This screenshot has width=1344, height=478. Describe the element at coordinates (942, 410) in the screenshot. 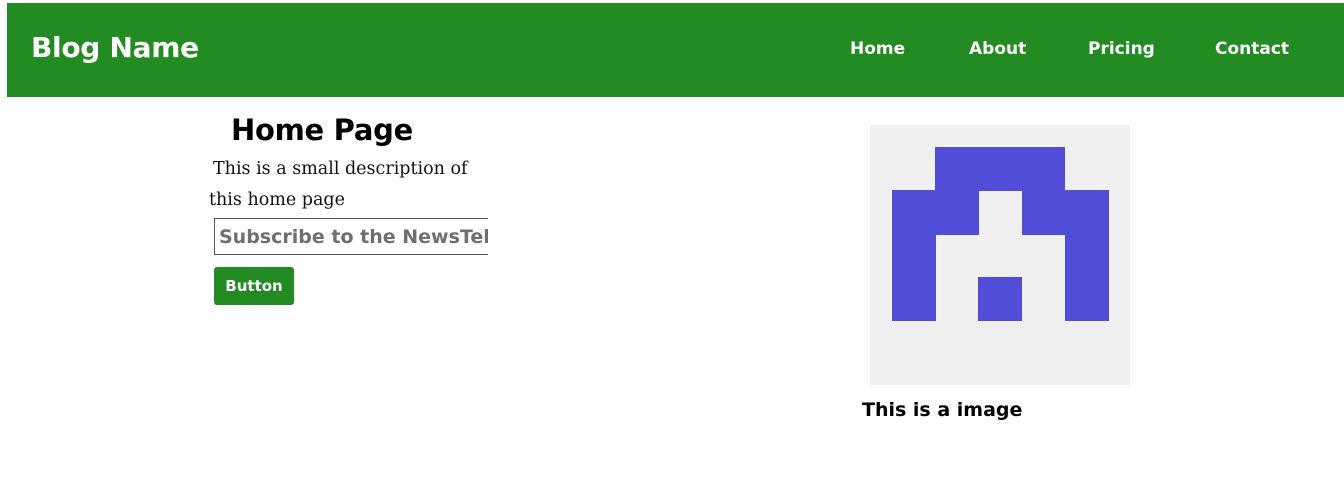

I see `image-caption: This is a image` at that location.